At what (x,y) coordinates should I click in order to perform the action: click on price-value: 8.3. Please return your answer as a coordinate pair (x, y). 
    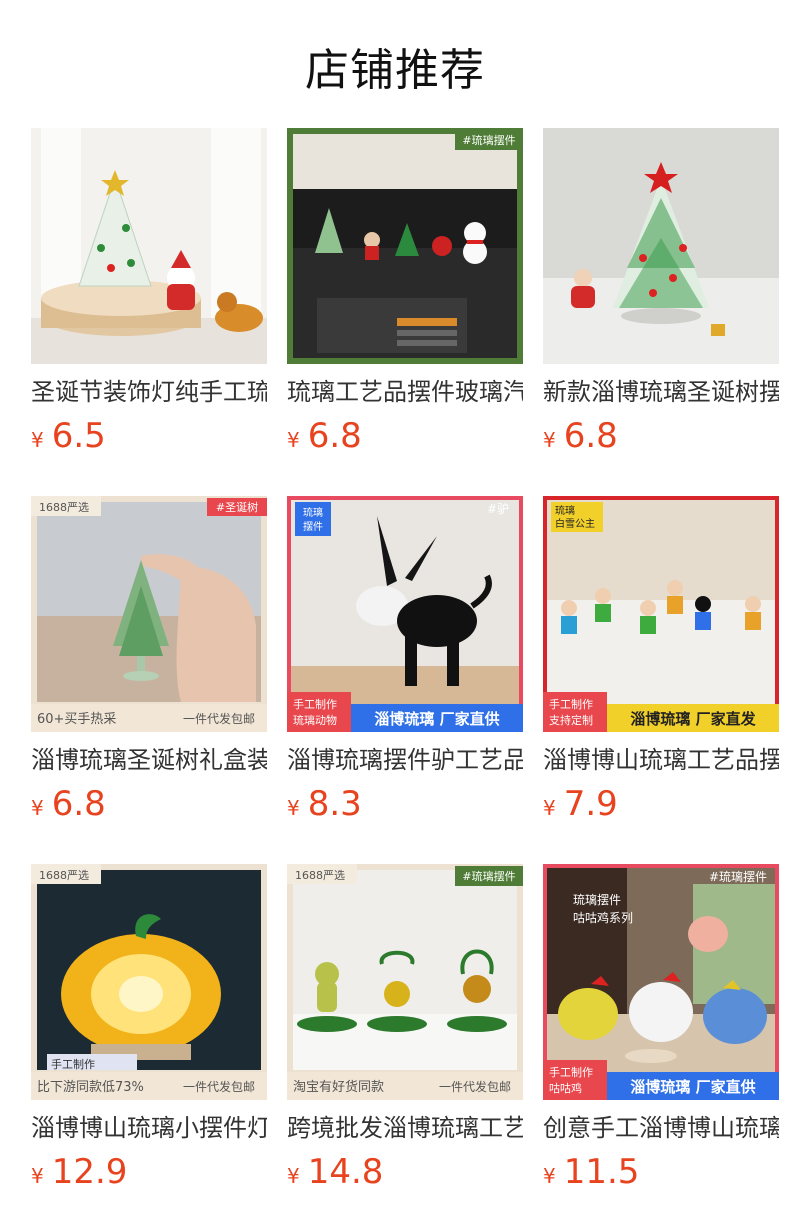
    Looking at the image, I should click on (334, 804).